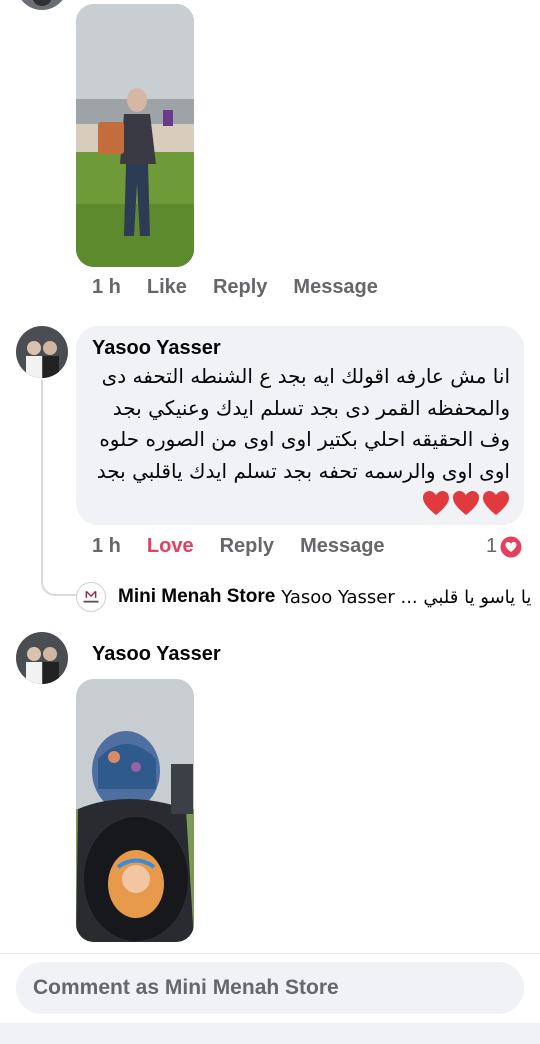 This screenshot has height=1044, width=540. I want to click on comment-actions: 1 h Like Reply Message, so click(248, 287).